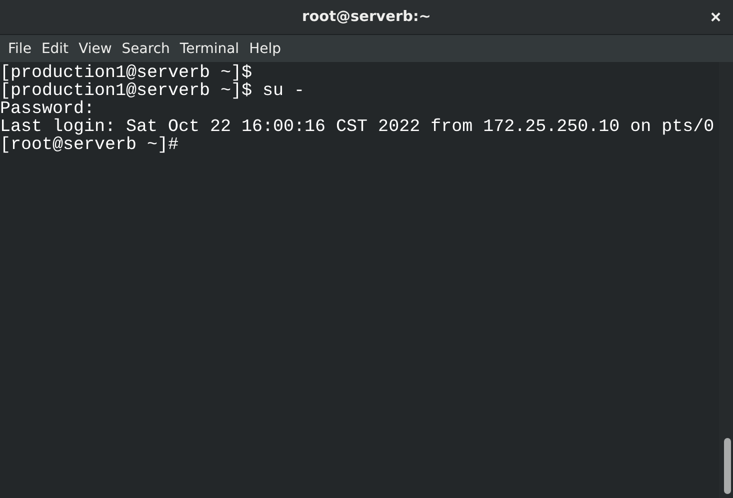  What do you see at coordinates (265, 48) in the screenshot?
I see `menu-item: Help` at bounding box center [265, 48].